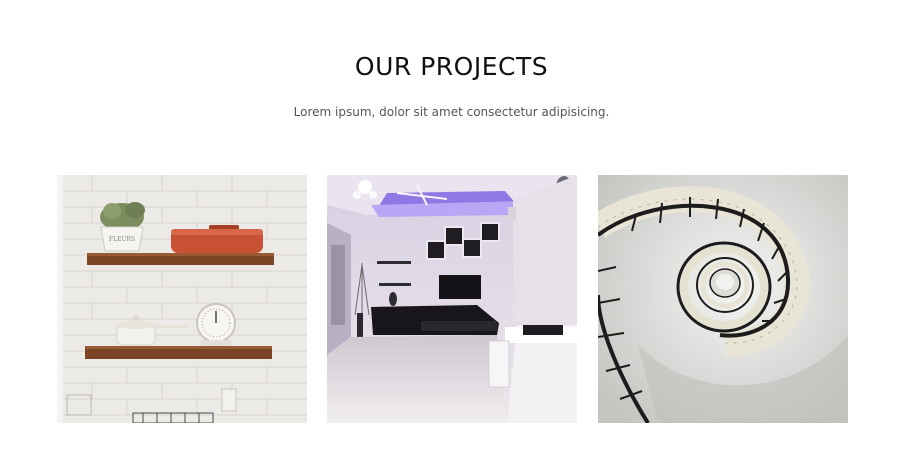 The width and height of the screenshot is (903, 462). I want to click on kitchen-shelves-image: FLEURS, so click(182, 299).